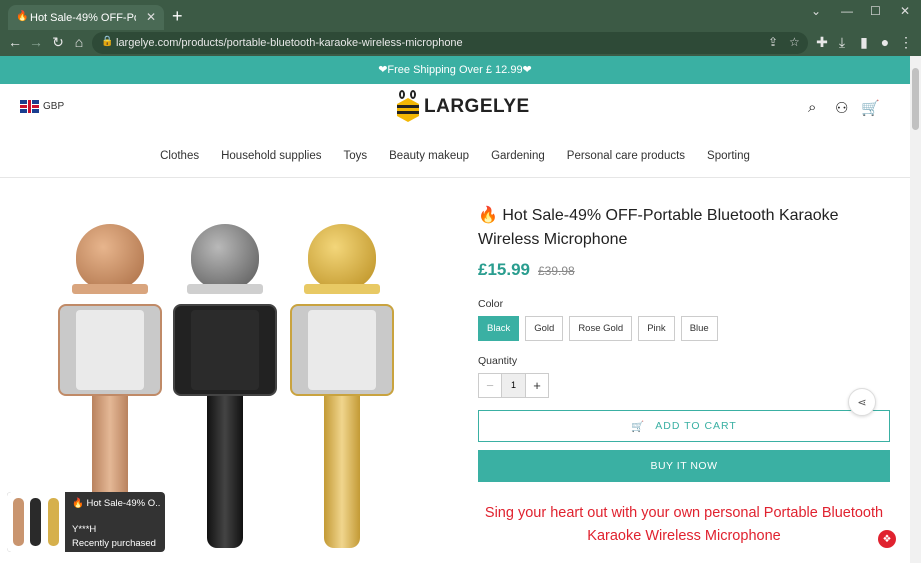 Image resolution: width=921 pixels, height=563 pixels. What do you see at coordinates (84, 529) in the screenshot?
I see `popup-buyer: Y***H` at bounding box center [84, 529].